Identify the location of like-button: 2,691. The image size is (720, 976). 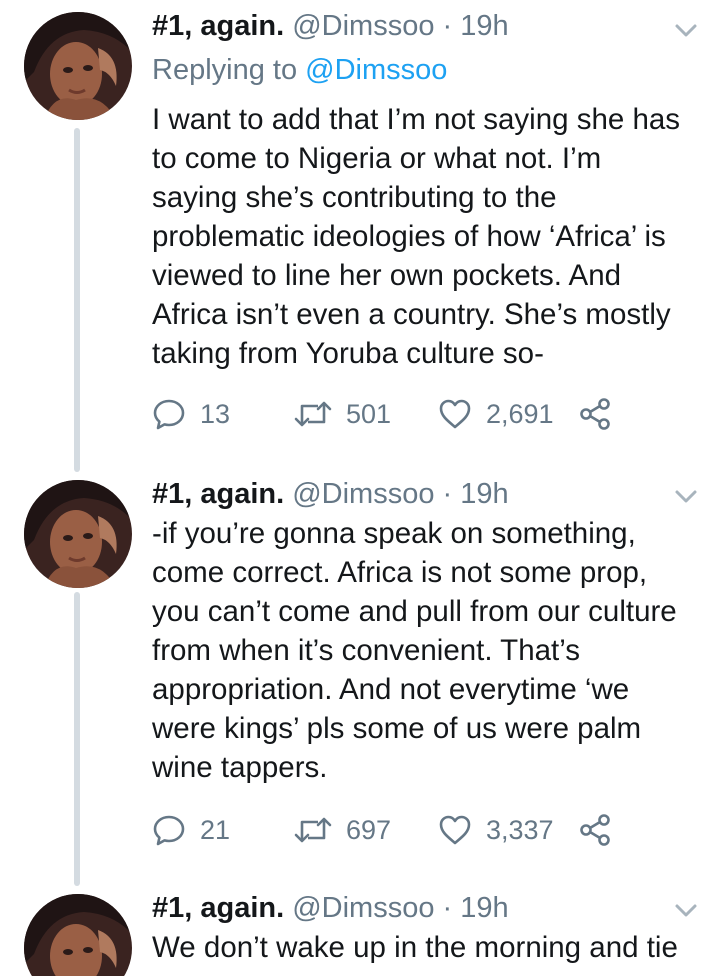
(496, 414).